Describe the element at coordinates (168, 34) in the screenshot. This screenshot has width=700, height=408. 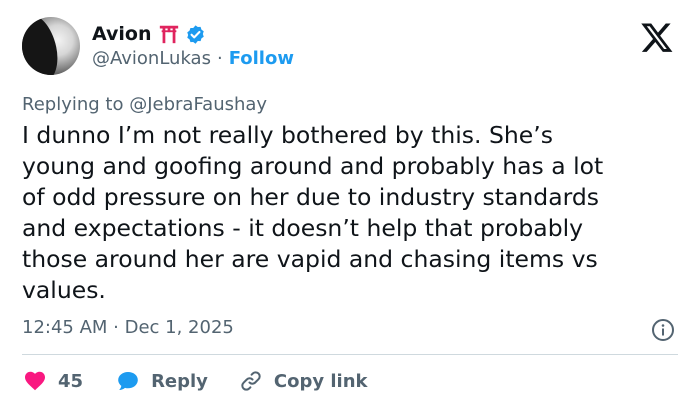
I see `torii-gate-icon` at that location.